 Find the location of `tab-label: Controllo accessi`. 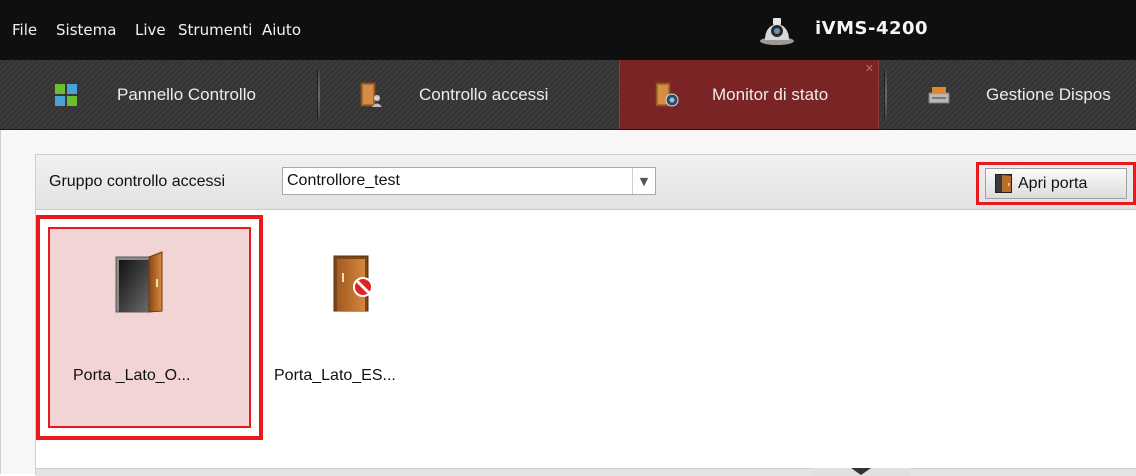

tab-label: Controllo accessi is located at coordinates (484, 94).